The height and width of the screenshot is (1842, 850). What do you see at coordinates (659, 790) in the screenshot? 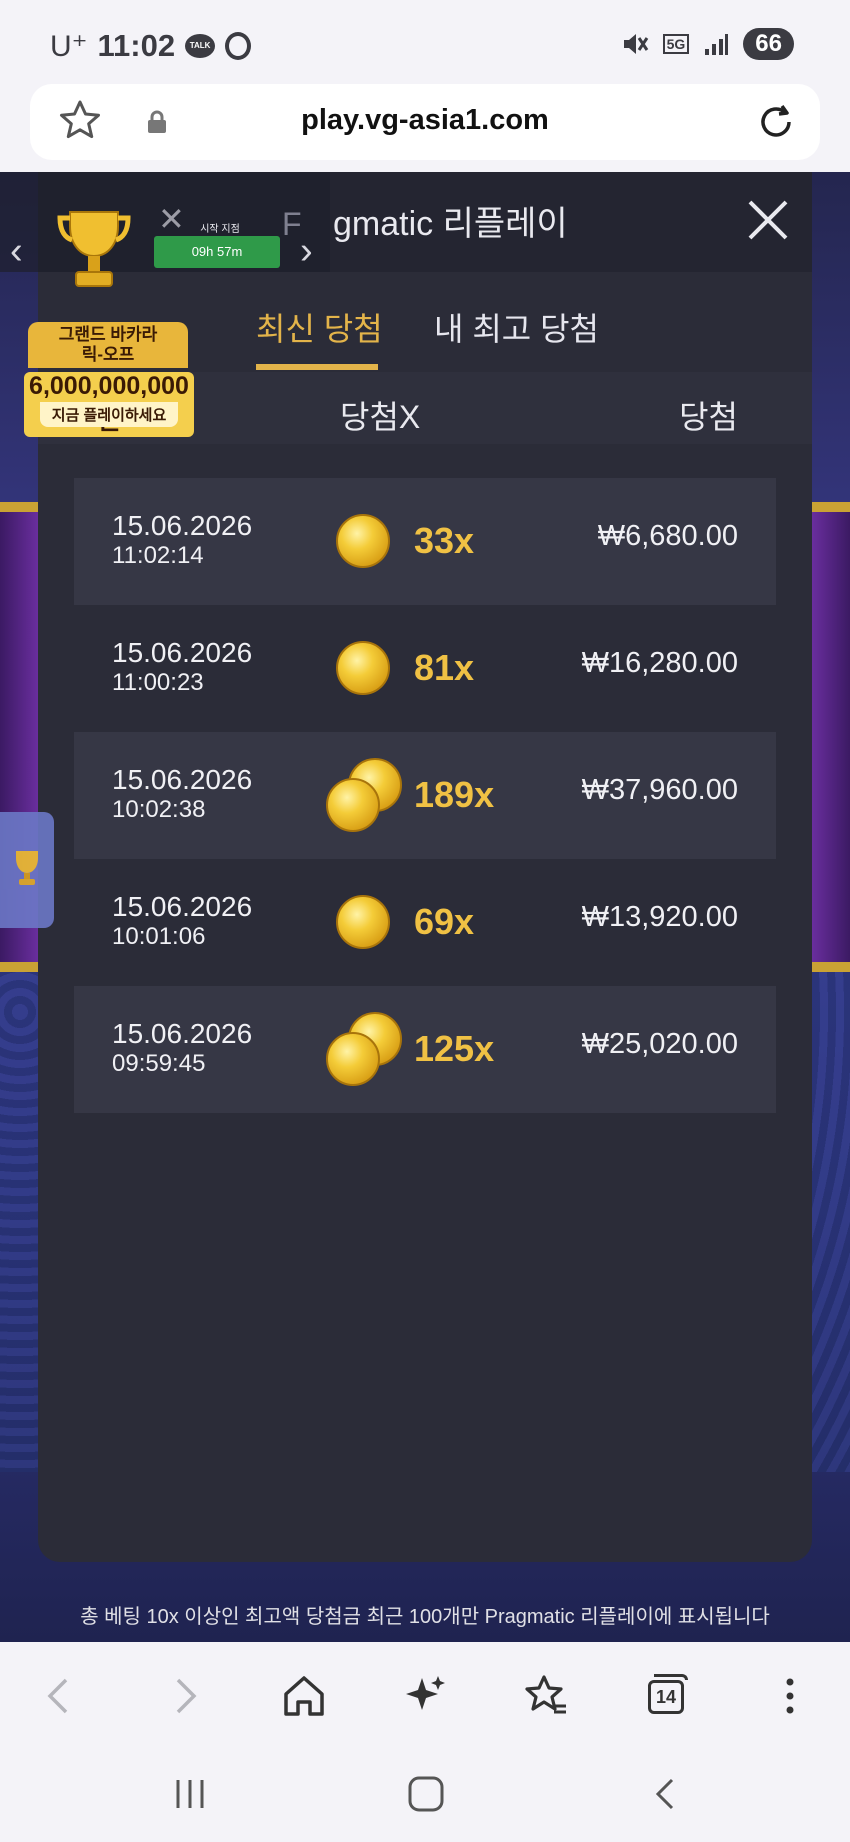
I see `row-win-amount: ₩37,960.00` at bounding box center [659, 790].